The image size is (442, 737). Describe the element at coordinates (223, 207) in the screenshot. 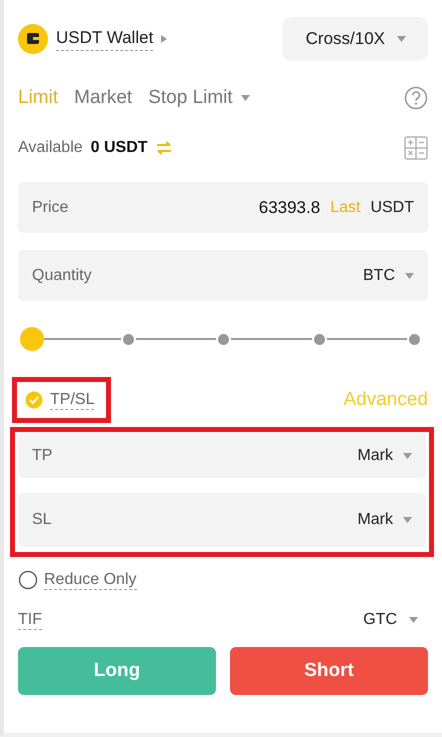

I see `price-field: Price 63393.8 Last USDT` at that location.